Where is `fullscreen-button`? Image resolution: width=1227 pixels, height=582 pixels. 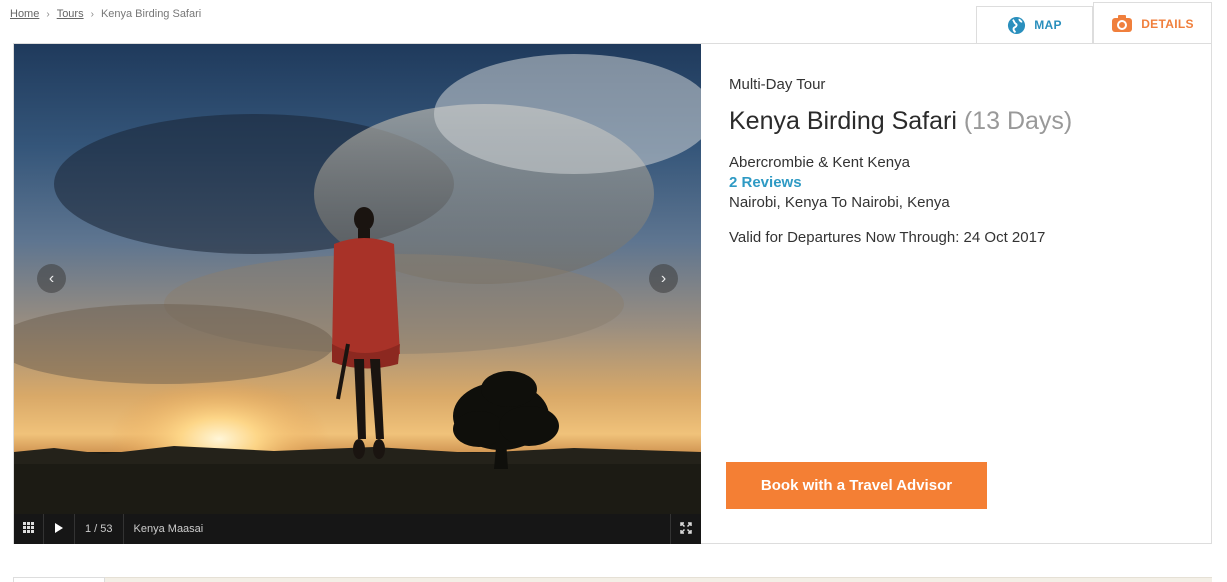
fullscreen-button is located at coordinates (685, 529).